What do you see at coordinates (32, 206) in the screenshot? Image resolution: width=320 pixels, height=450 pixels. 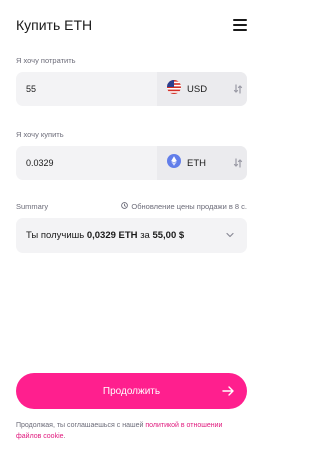 I see `summary-label: Summary` at bounding box center [32, 206].